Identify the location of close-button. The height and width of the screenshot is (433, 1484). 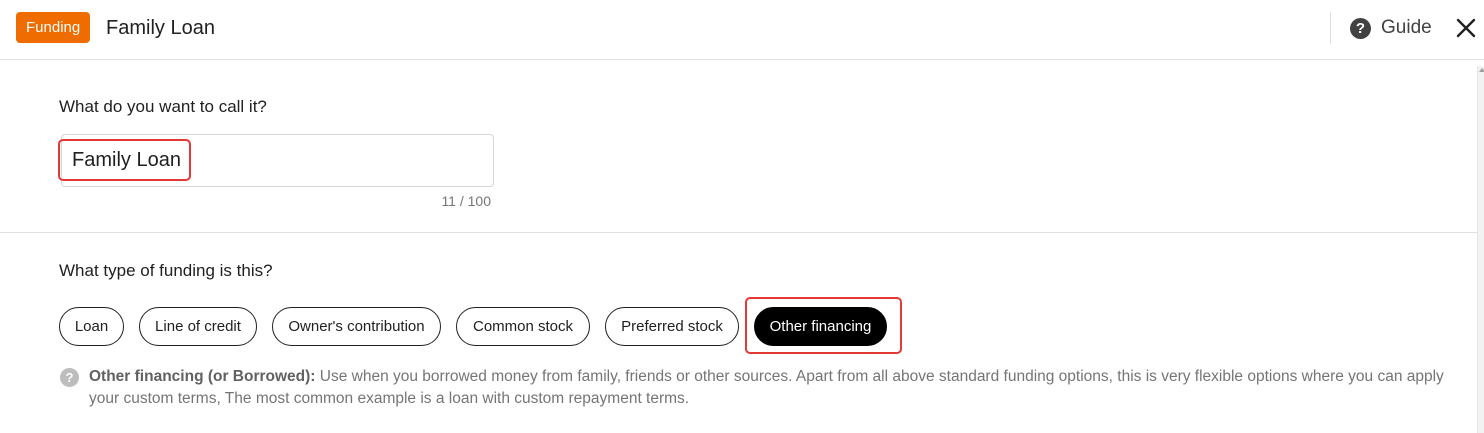
(1466, 28).